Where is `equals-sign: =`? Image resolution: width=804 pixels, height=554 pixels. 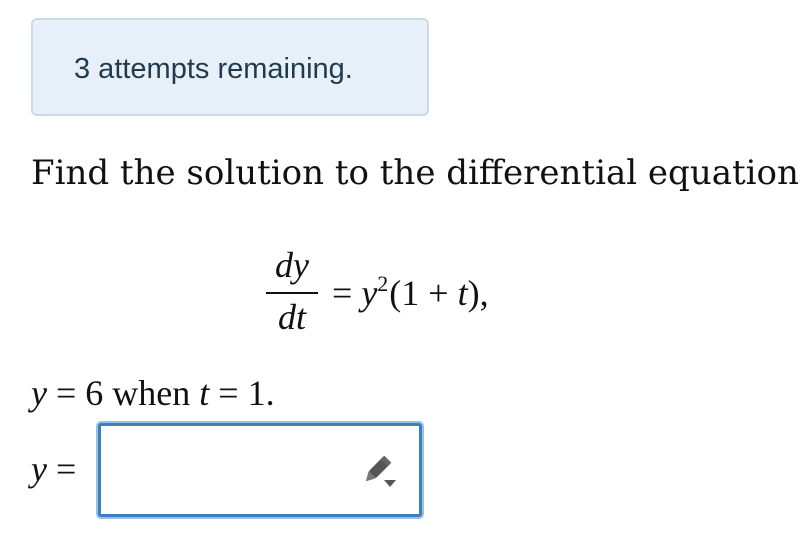 equals-sign: = is located at coordinates (342, 293).